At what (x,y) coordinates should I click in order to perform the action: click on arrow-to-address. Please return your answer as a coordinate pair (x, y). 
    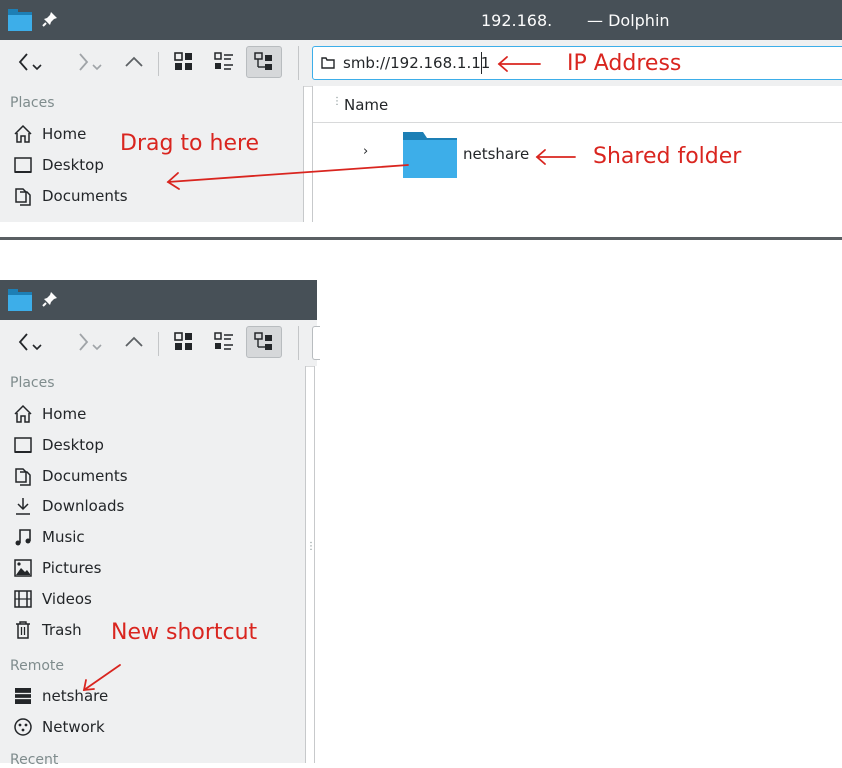
    Looking at the image, I should click on (519, 64).